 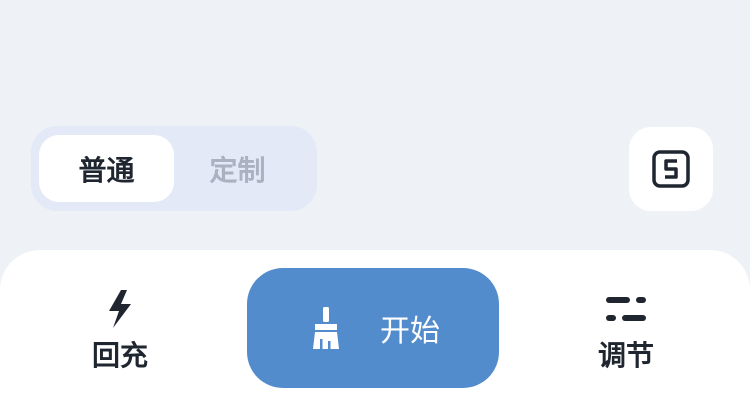 I want to click on adjust-sliders-icon, so click(x=626, y=309).